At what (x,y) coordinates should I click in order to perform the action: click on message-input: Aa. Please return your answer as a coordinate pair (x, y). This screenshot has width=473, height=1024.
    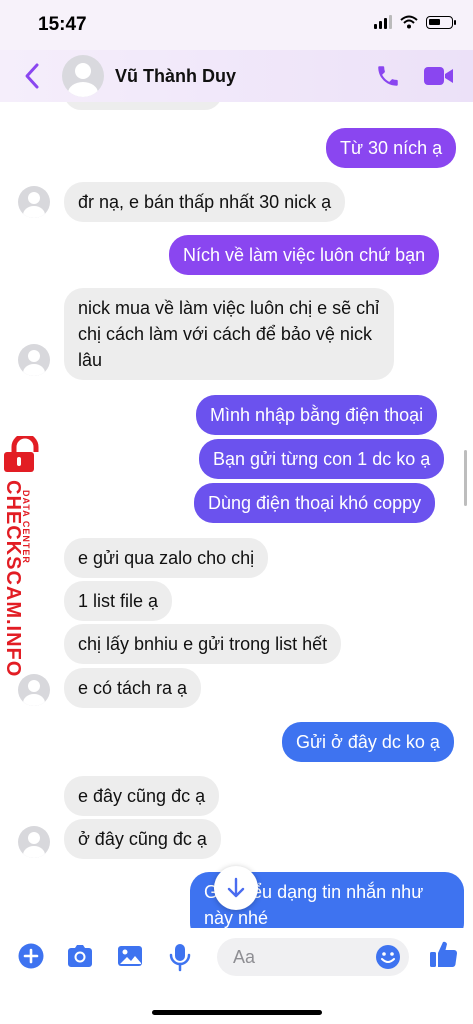
    Looking at the image, I should click on (313, 957).